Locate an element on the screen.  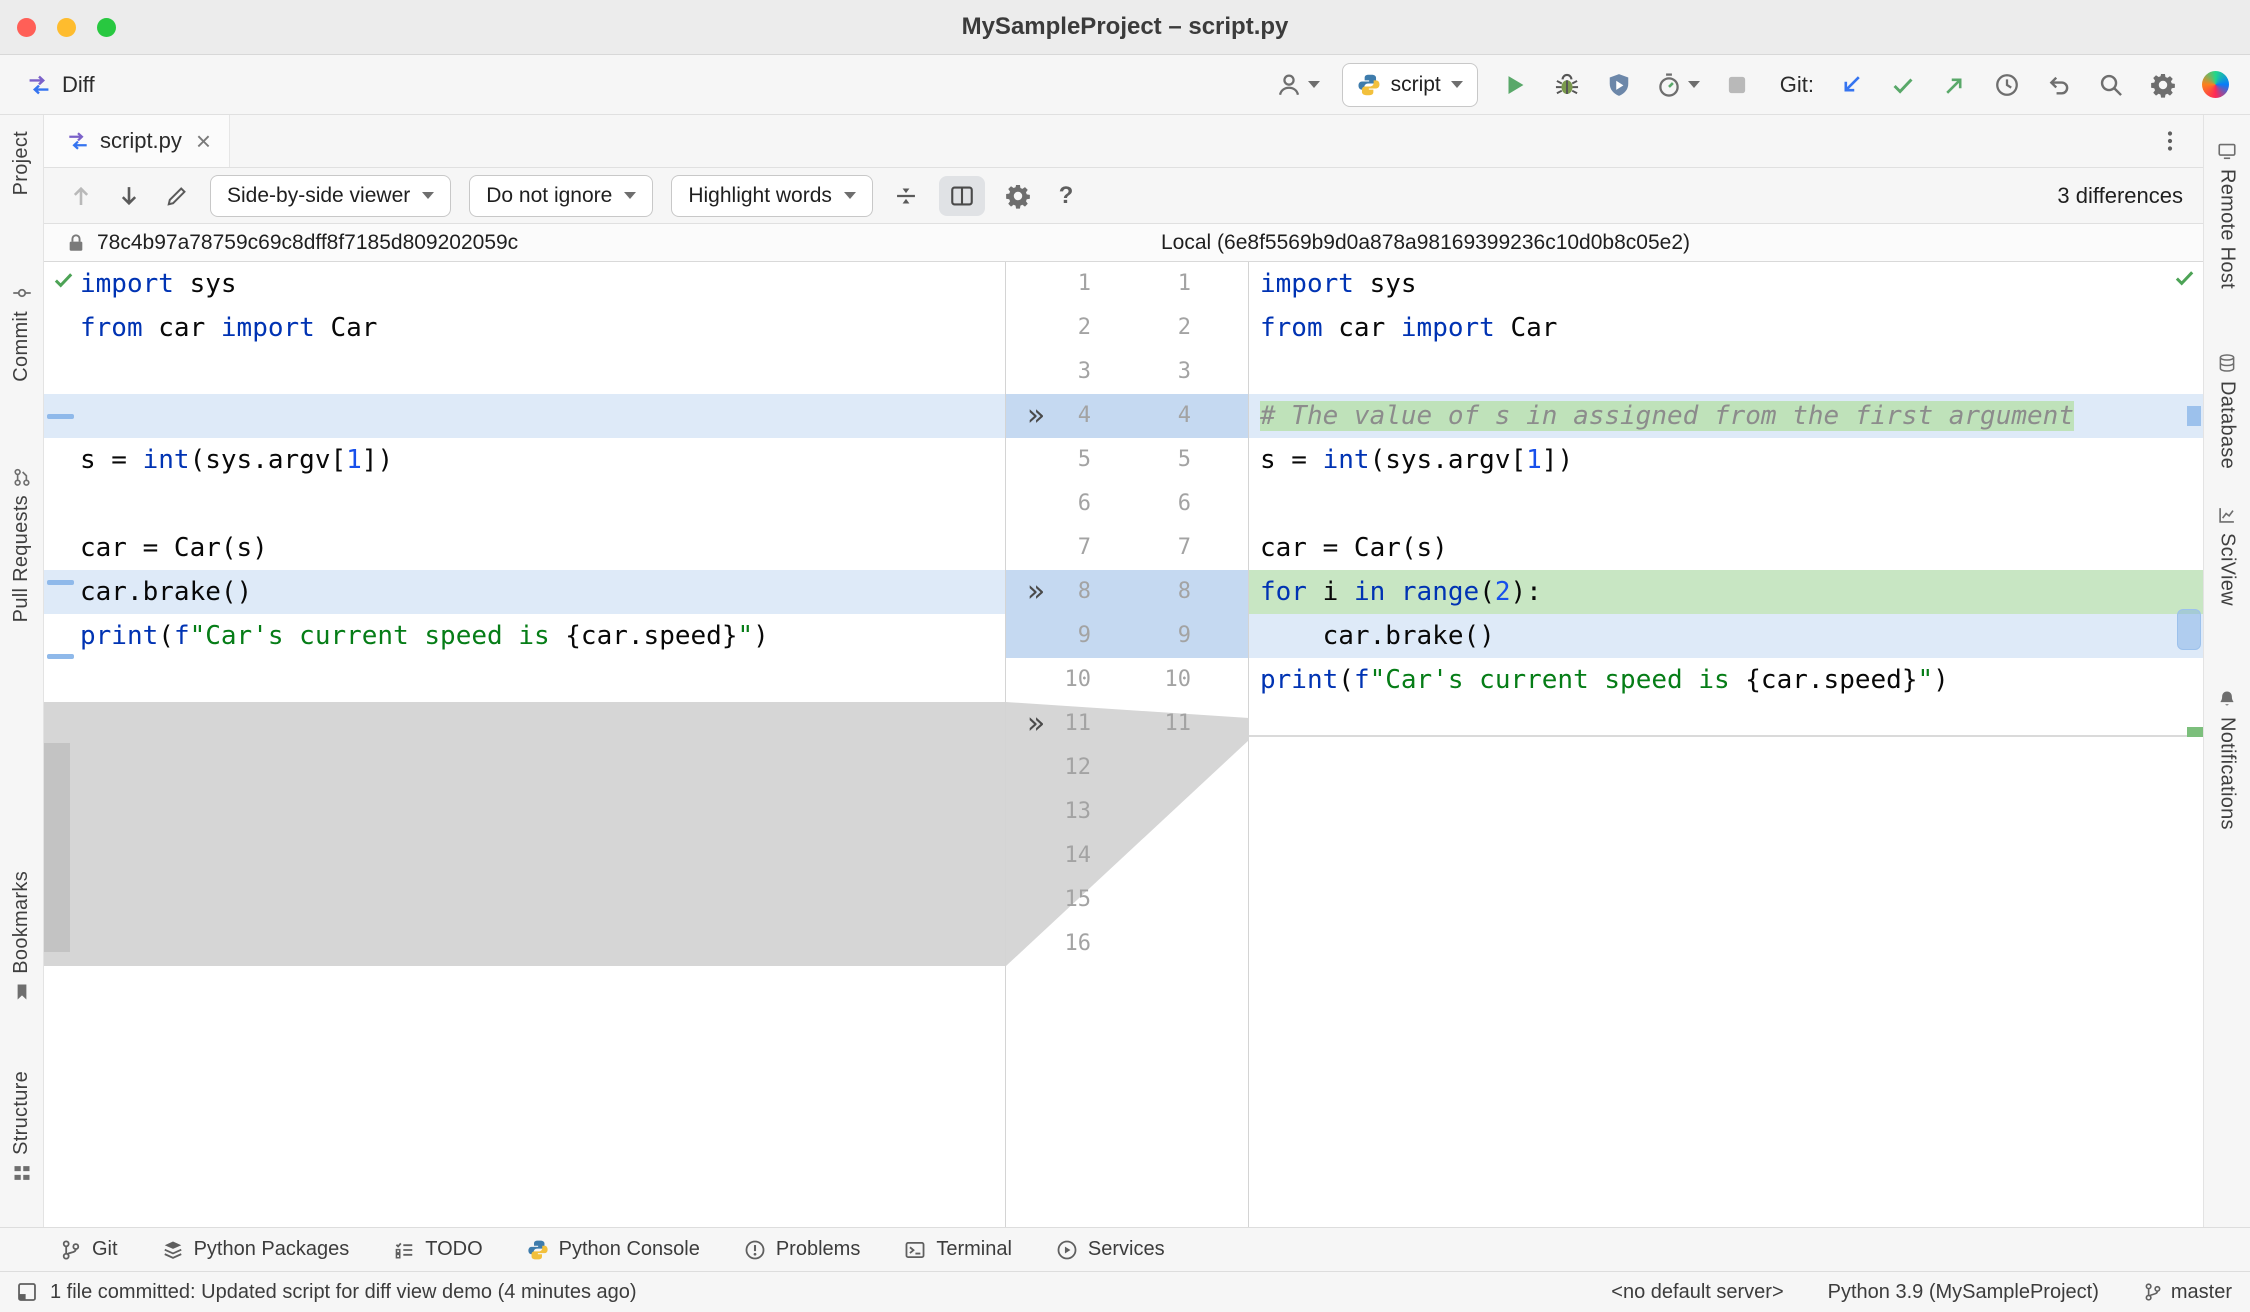
code-line-left: from car import Car is located at coordinates (524, 328).